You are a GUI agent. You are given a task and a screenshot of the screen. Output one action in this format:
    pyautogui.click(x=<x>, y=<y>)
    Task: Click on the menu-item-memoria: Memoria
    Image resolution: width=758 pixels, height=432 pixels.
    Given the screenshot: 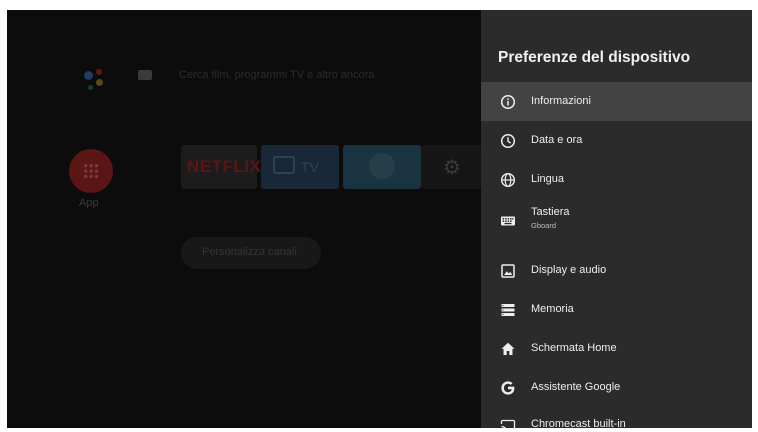 What is the action you would take?
    pyautogui.click(x=616, y=309)
    